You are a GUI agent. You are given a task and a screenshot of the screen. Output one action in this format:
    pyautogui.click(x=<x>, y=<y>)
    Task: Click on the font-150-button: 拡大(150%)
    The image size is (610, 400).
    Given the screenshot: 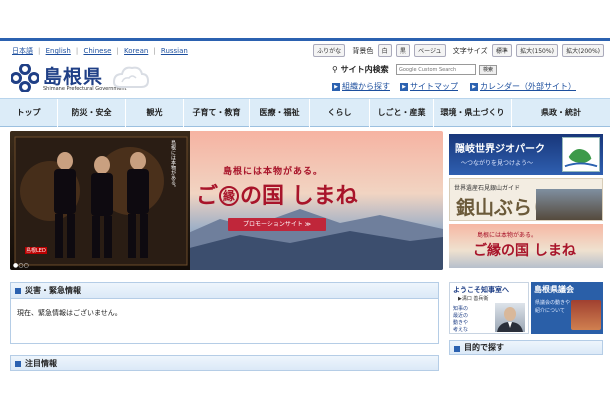 What is the action you would take?
    pyautogui.click(x=537, y=50)
    